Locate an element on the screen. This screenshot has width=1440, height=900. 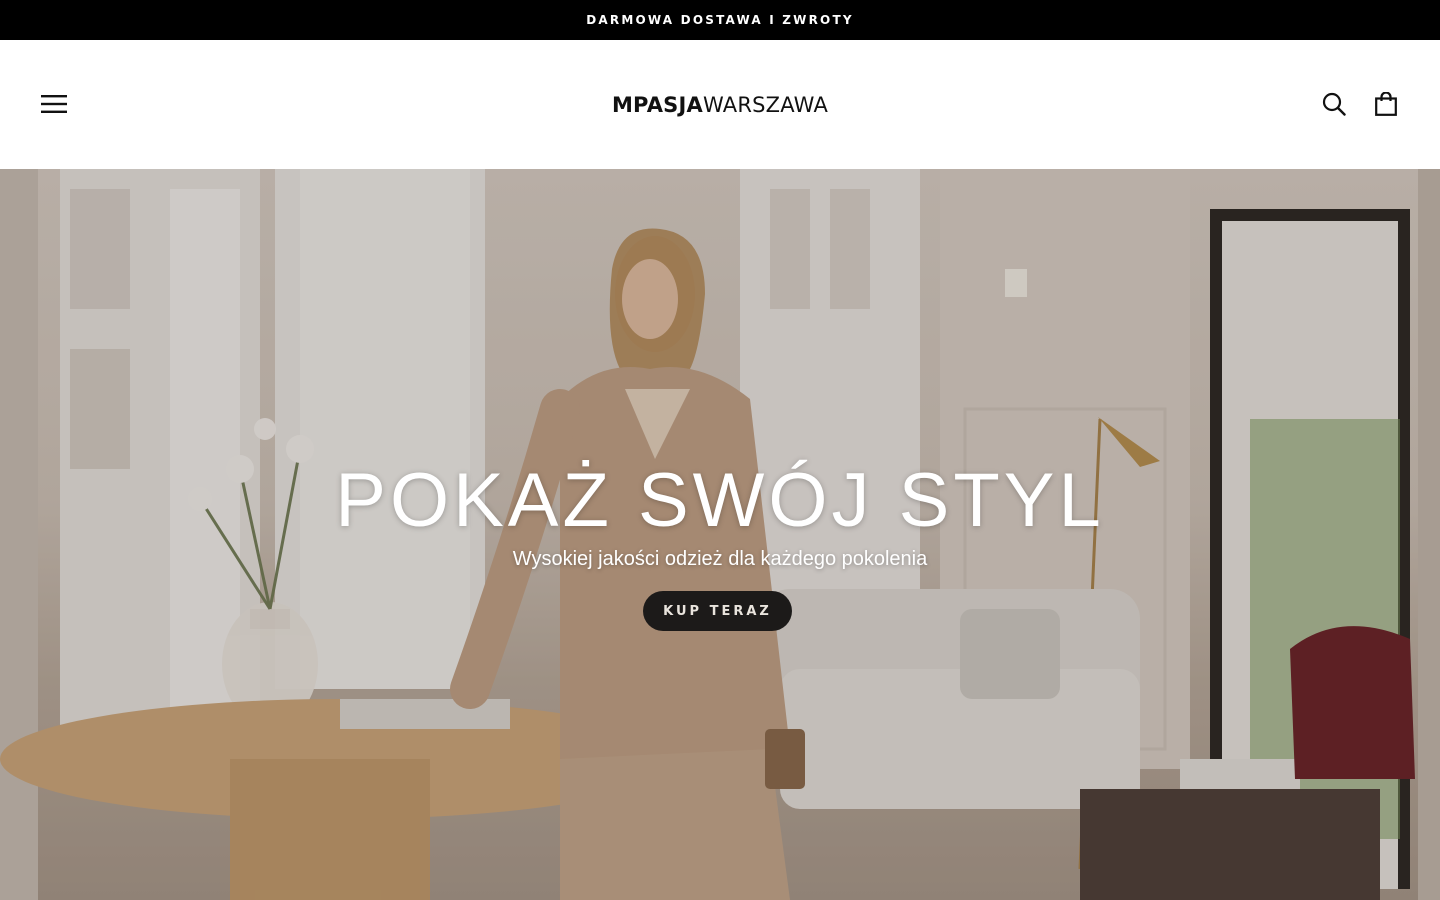
search-icon is located at coordinates (1334, 104).